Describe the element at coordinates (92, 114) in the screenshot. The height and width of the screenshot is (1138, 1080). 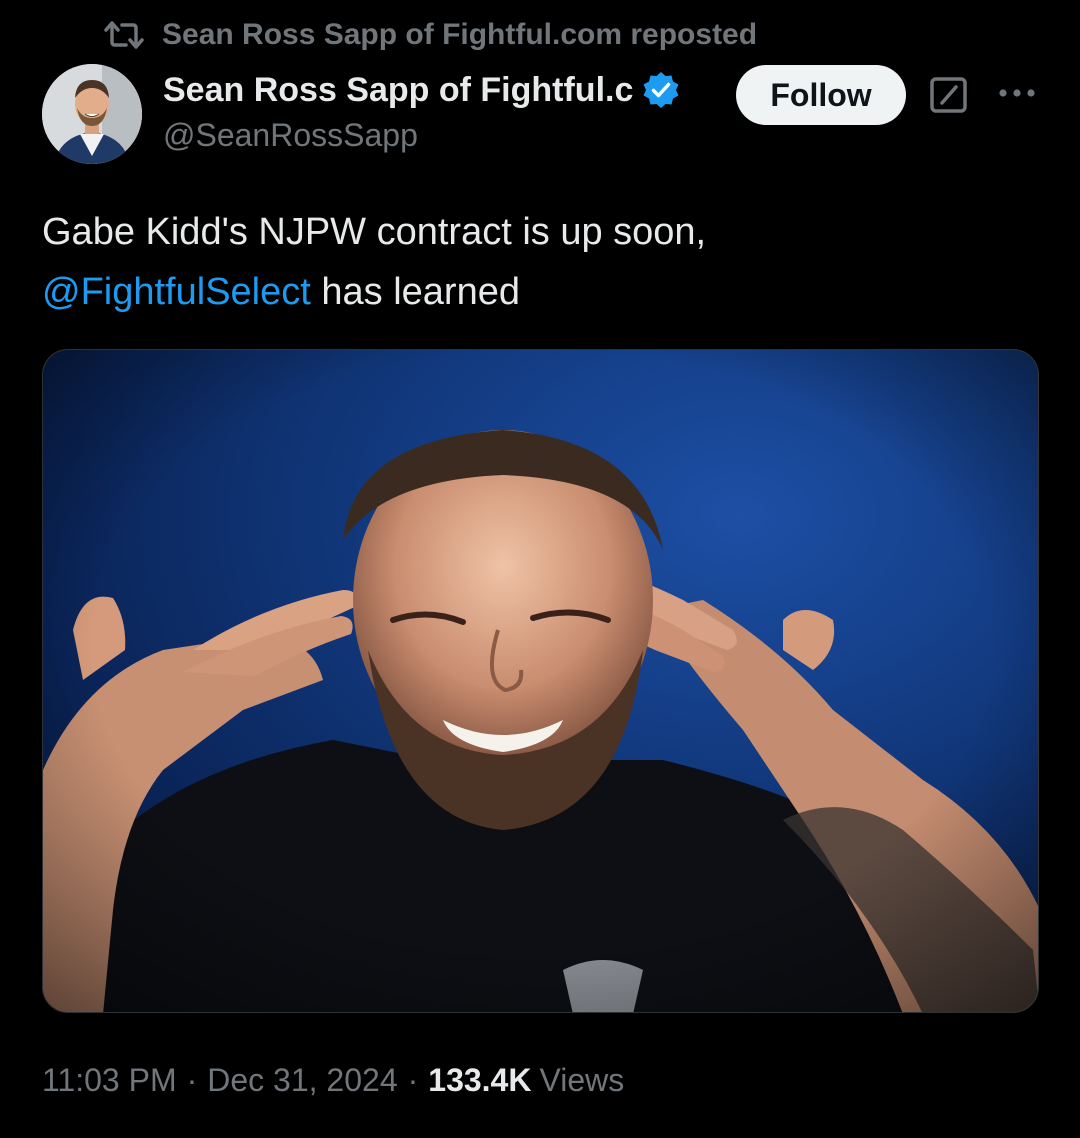
I see `avatar` at that location.